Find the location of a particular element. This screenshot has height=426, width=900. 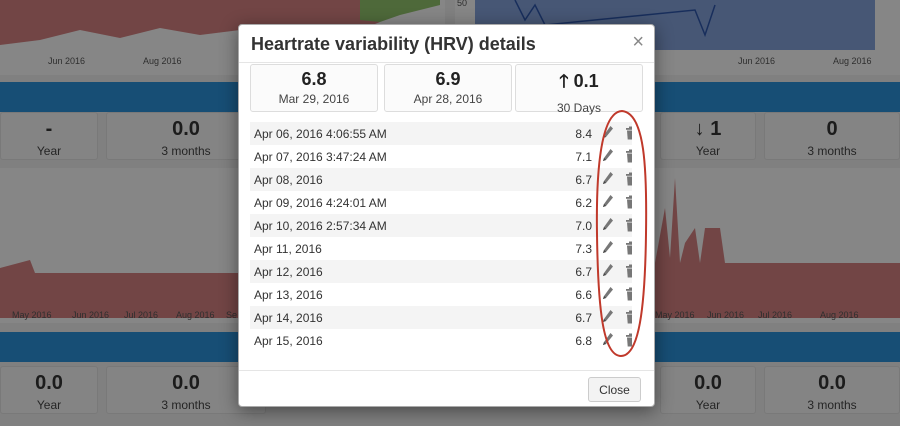

modal-footer: Close is located at coordinates (446, 388).